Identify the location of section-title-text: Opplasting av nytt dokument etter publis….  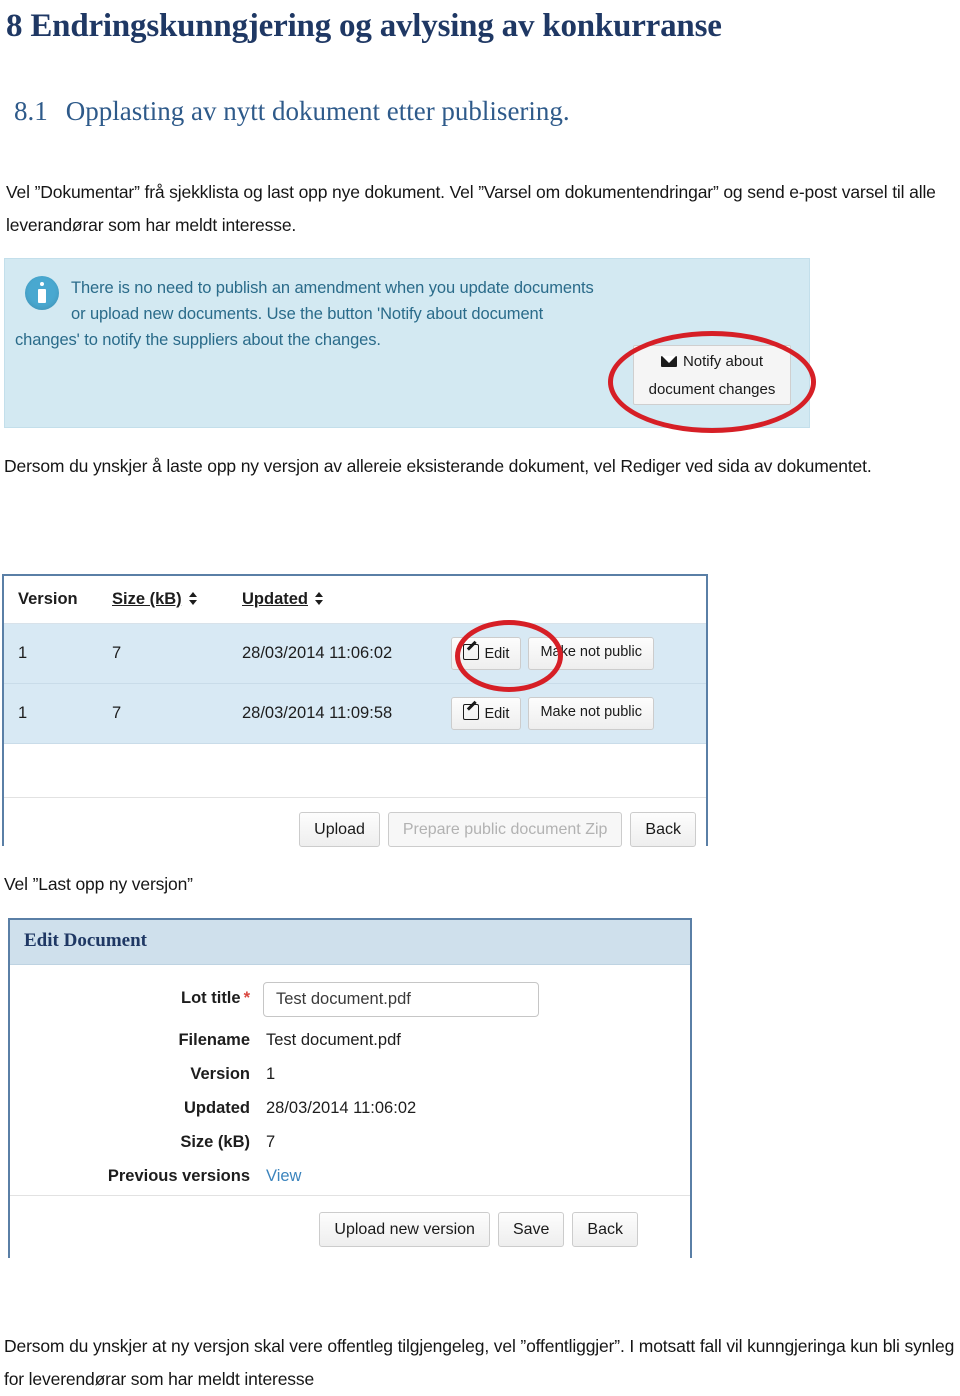
(317, 111).